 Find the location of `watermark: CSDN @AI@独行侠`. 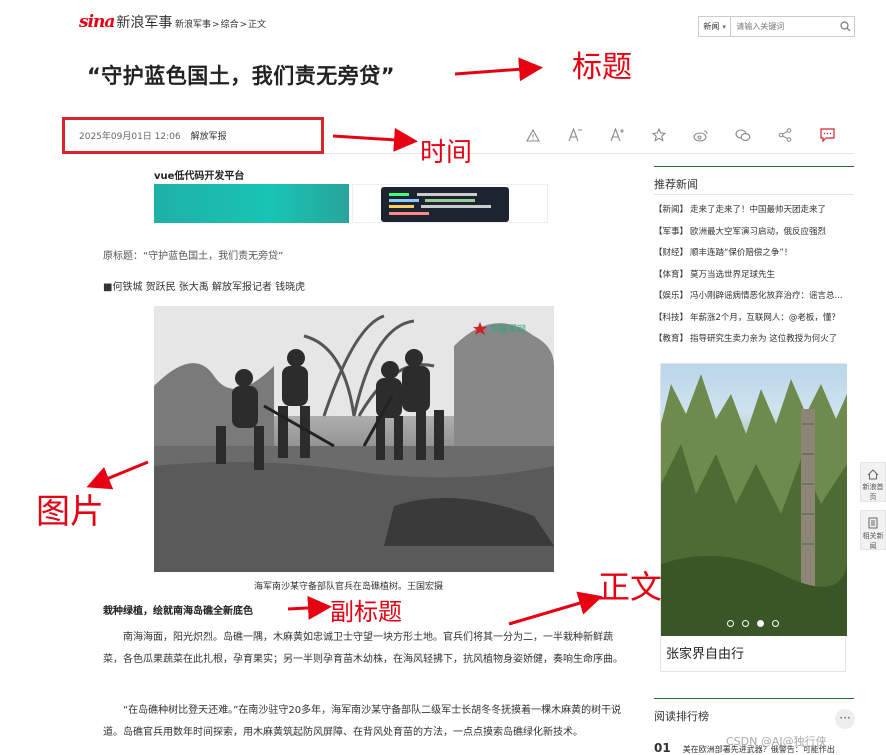

watermark: CSDN @AI@独行侠 is located at coordinates (776, 741).